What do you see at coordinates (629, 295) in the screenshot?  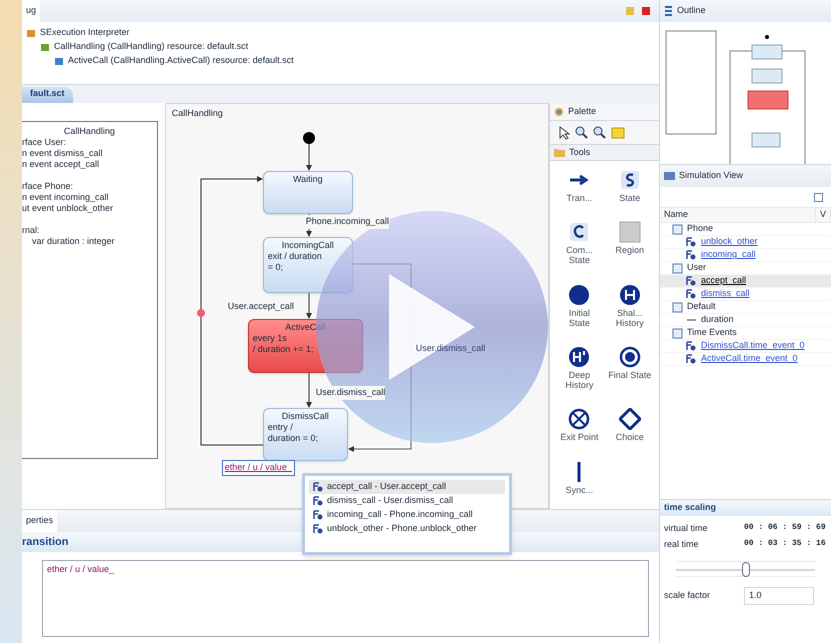 I see `shallow-tool-icon` at bounding box center [629, 295].